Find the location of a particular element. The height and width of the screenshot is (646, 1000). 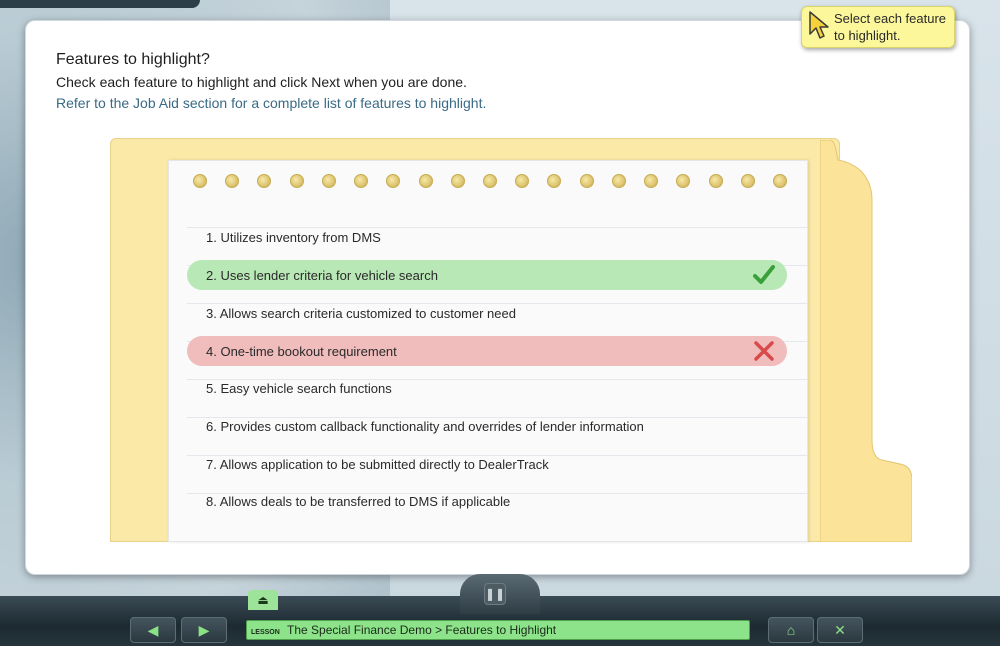

feature-item-1: 1. Utilizes inventory from DMS is located at coordinates (487, 237).